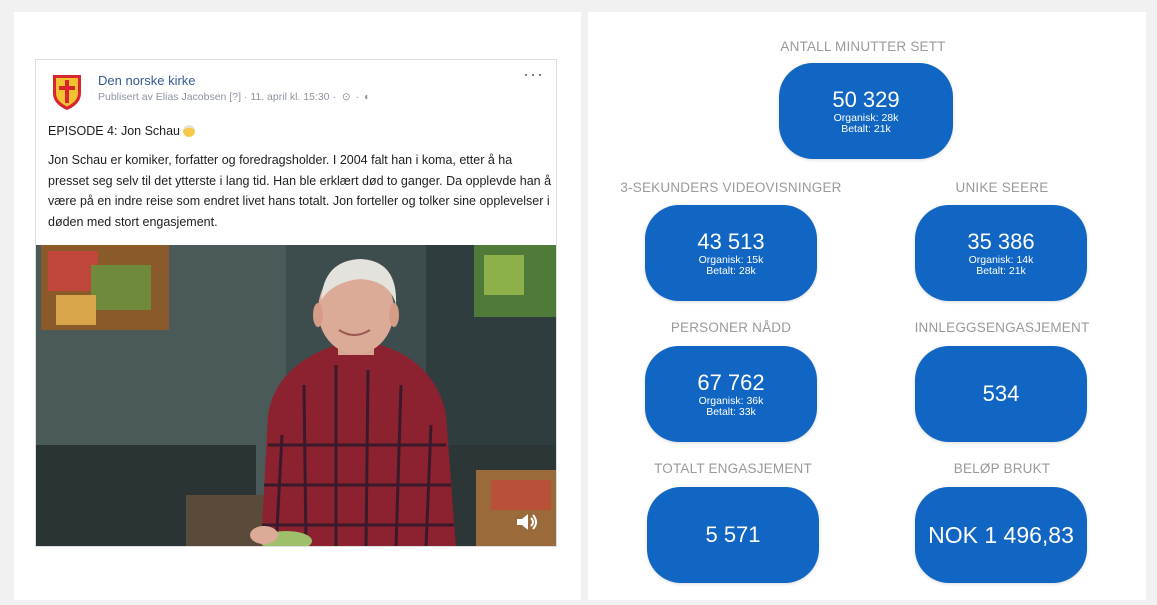 The height and width of the screenshot is (605, 1157). I want to click on minutes-value: 50 329, so click(866, 99).